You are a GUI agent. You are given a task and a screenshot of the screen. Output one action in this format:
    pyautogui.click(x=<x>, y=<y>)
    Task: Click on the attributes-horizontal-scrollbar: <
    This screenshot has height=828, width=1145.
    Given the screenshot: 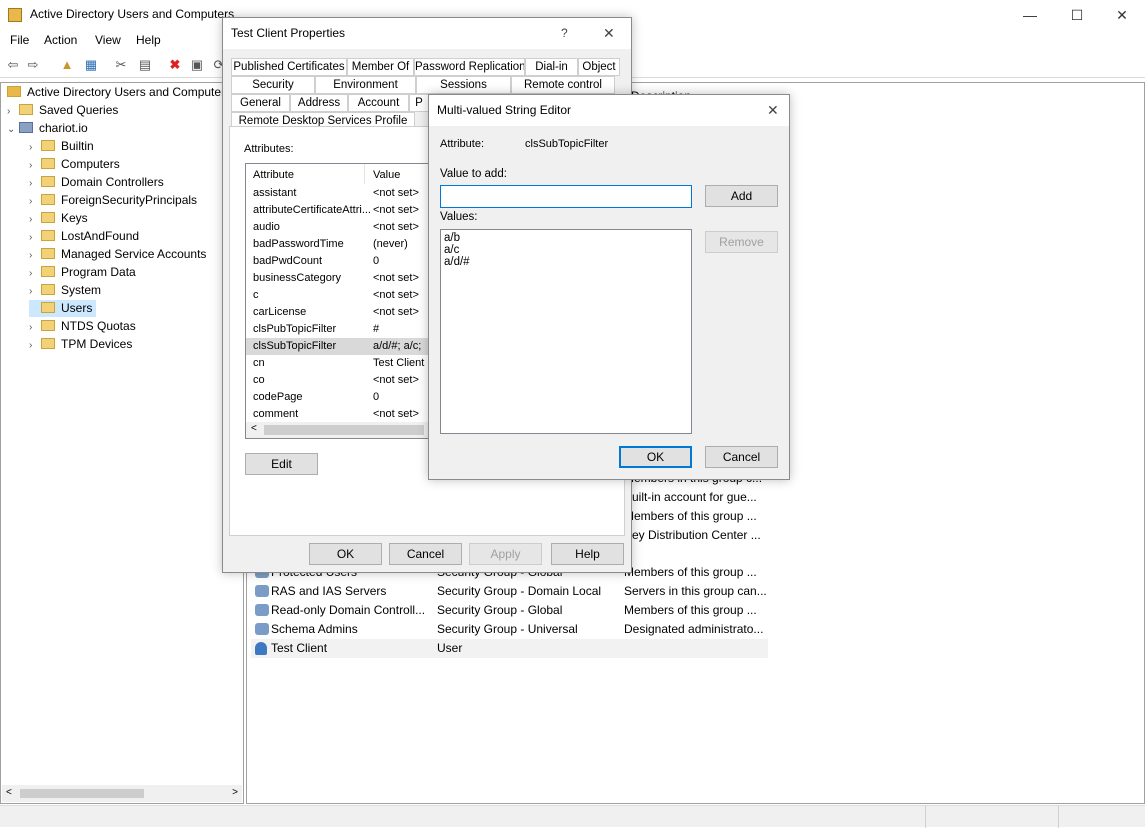 What is the action you would take?
    pyautogui.click(x=337, y=430)
    